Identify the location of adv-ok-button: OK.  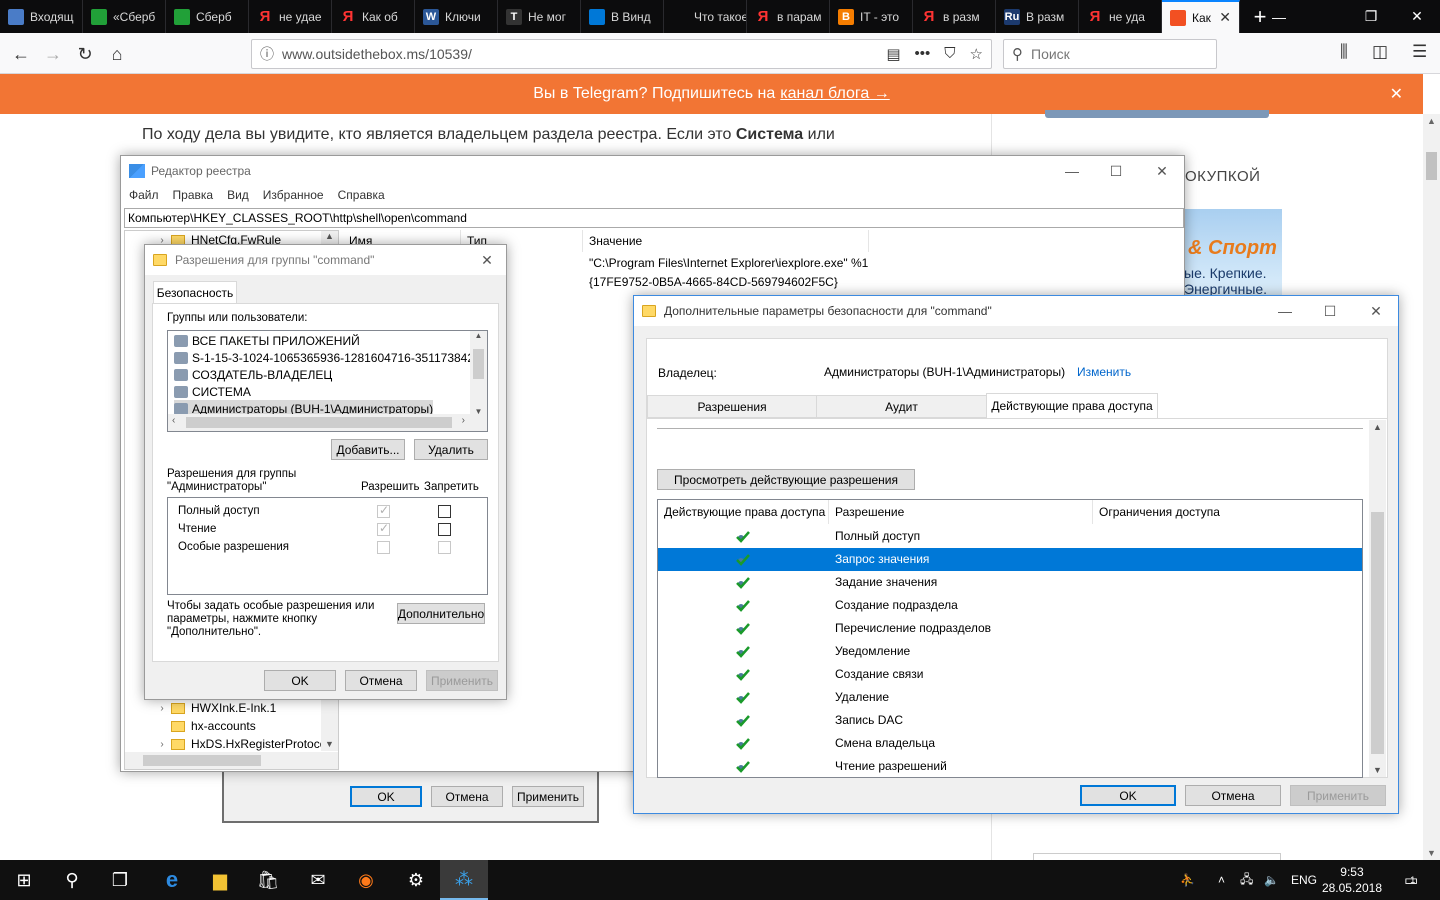
(1128, 795).